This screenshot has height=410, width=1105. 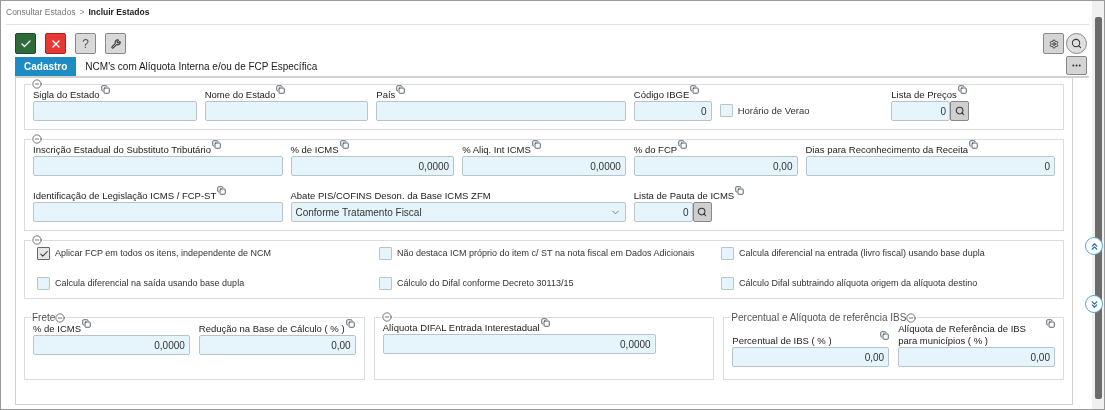 I want to click on field-label: Sigla do Estado, so click(x=66, y=95).